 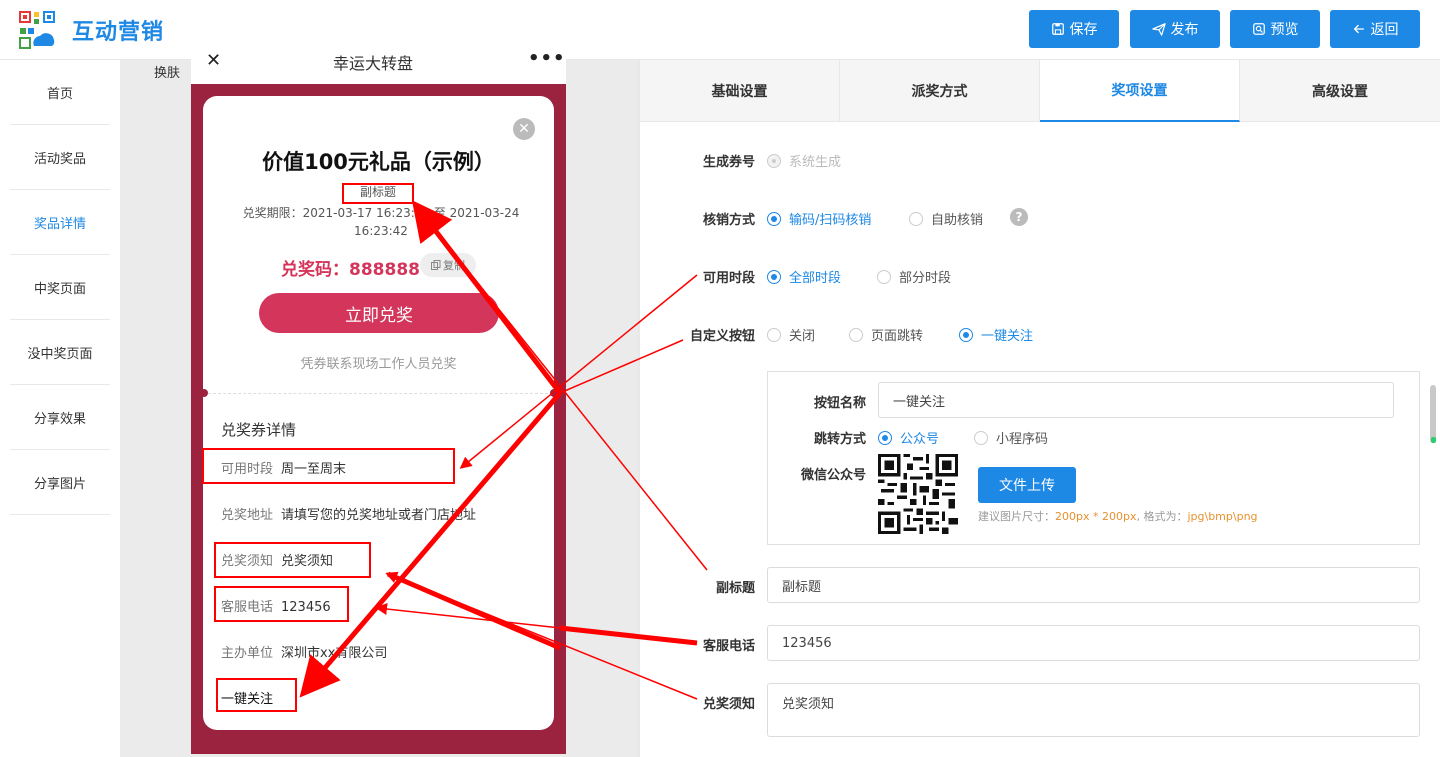 What do you see at coordinates (373, 63) in the screenshot?
I see `phone-title: 幸运大转盘` at bounding box center [373, 63].